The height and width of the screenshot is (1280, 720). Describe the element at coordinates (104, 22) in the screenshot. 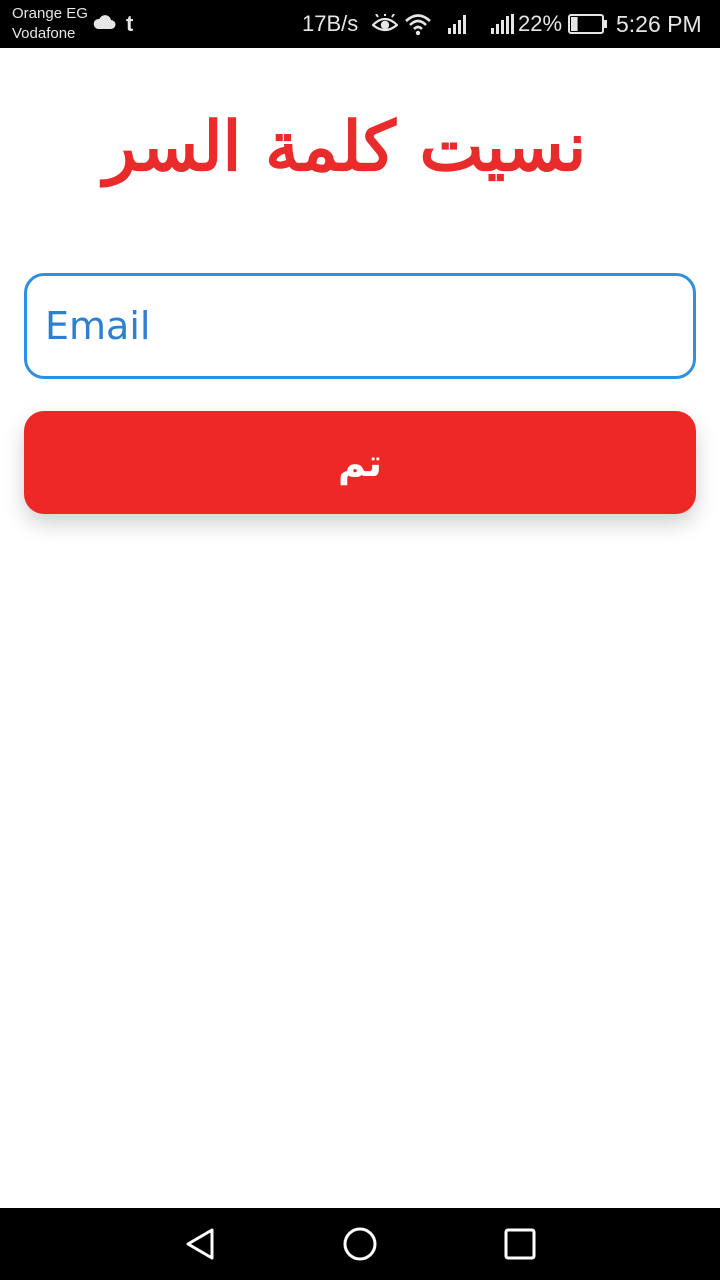

I see `cloud-icon` at that location.